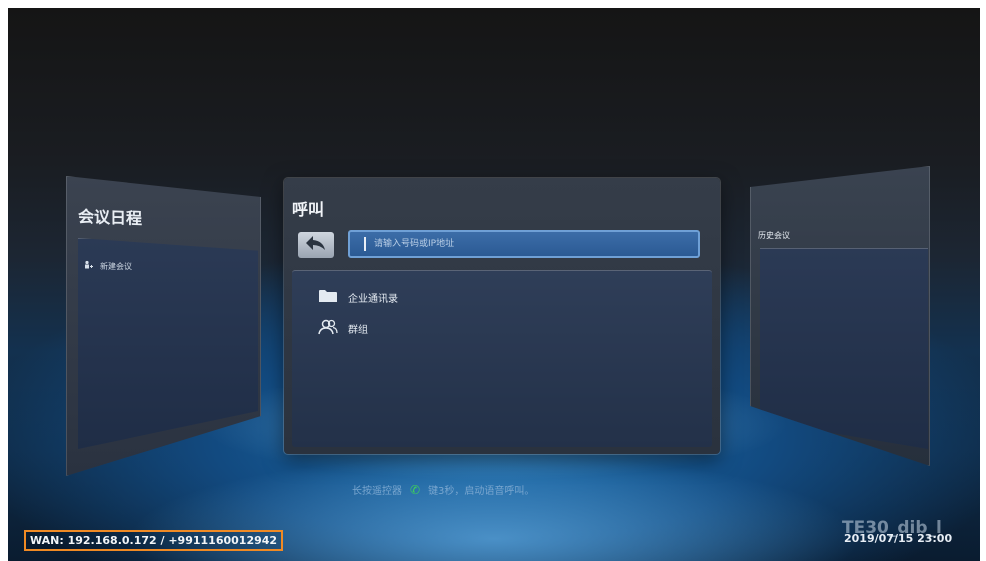 The width and height of the screenshot is (986, 561). What do you see at coordinates (414, 244) in the screenshot?
I see `number-ip-placeholder: 请输入号码或IP地址` at bounding box center [414, 244].